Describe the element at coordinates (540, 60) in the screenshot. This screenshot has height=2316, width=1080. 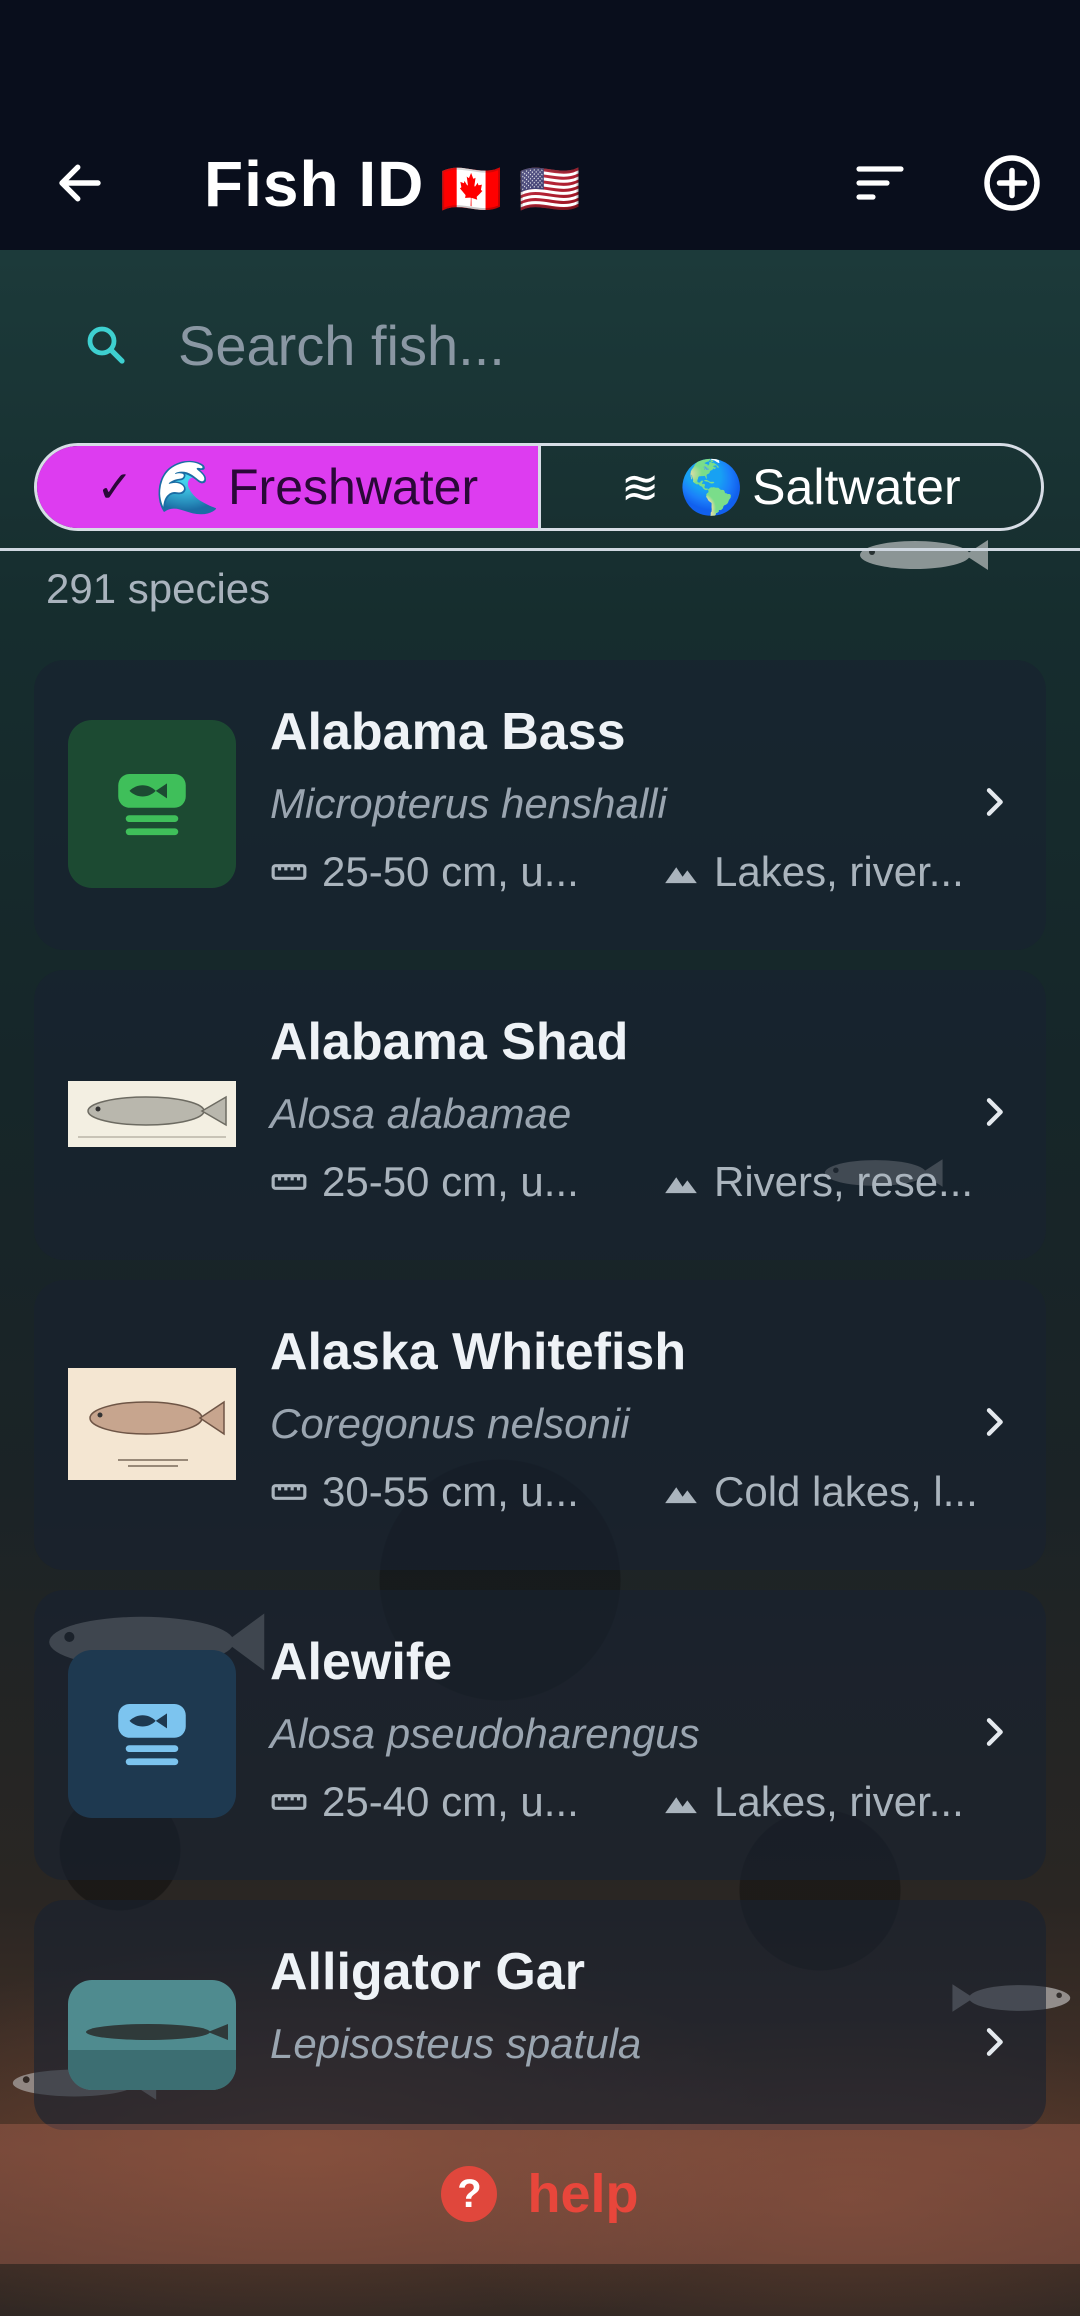
I see `status-bar` at that location.